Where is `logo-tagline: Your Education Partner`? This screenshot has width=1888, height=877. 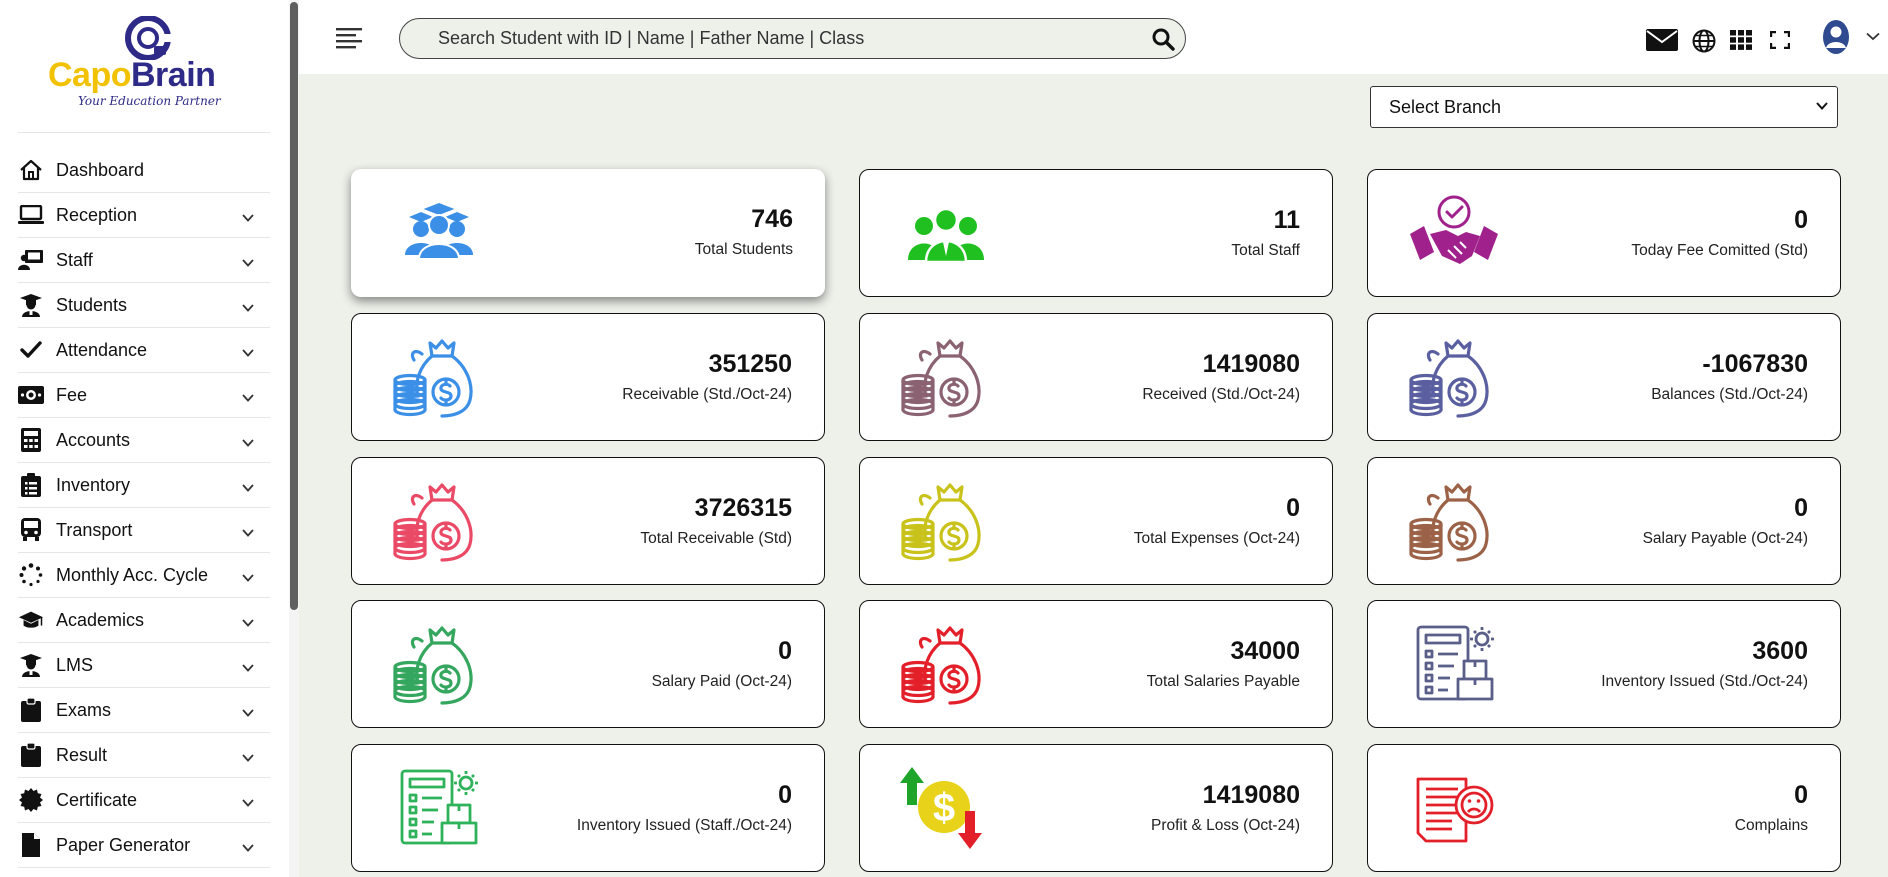
logo-tagline: Your Education Partner is located at coordinates (149, 101).